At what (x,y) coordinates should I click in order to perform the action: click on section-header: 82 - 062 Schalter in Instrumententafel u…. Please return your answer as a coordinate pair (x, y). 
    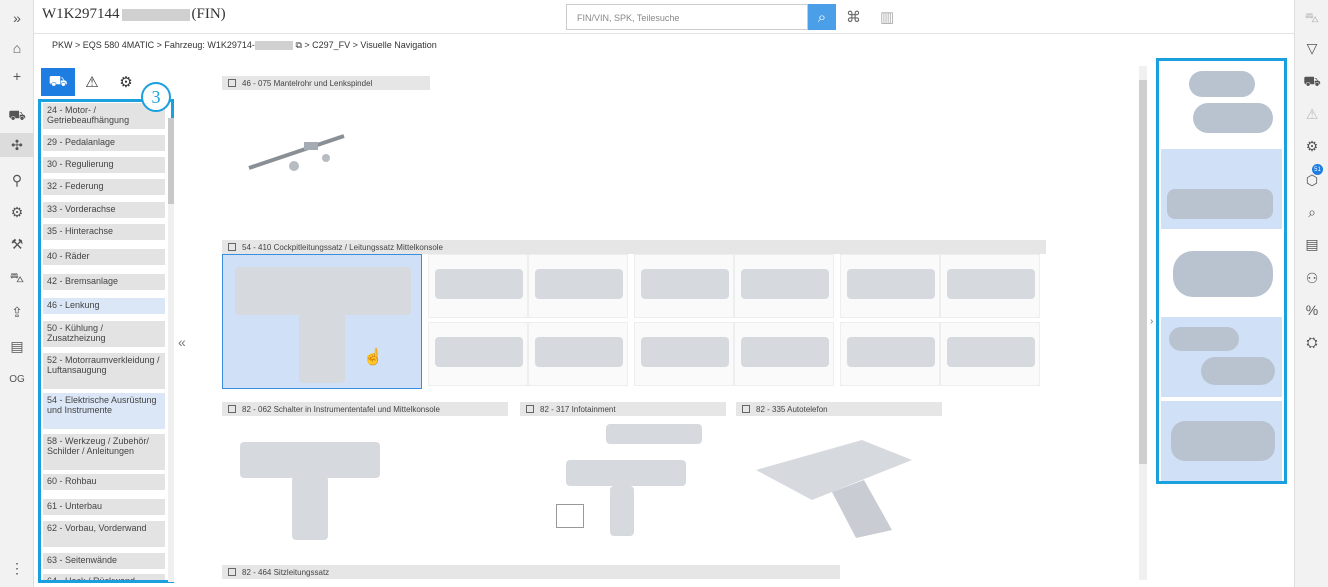
    Looking at the image, I should click on (365, 409).